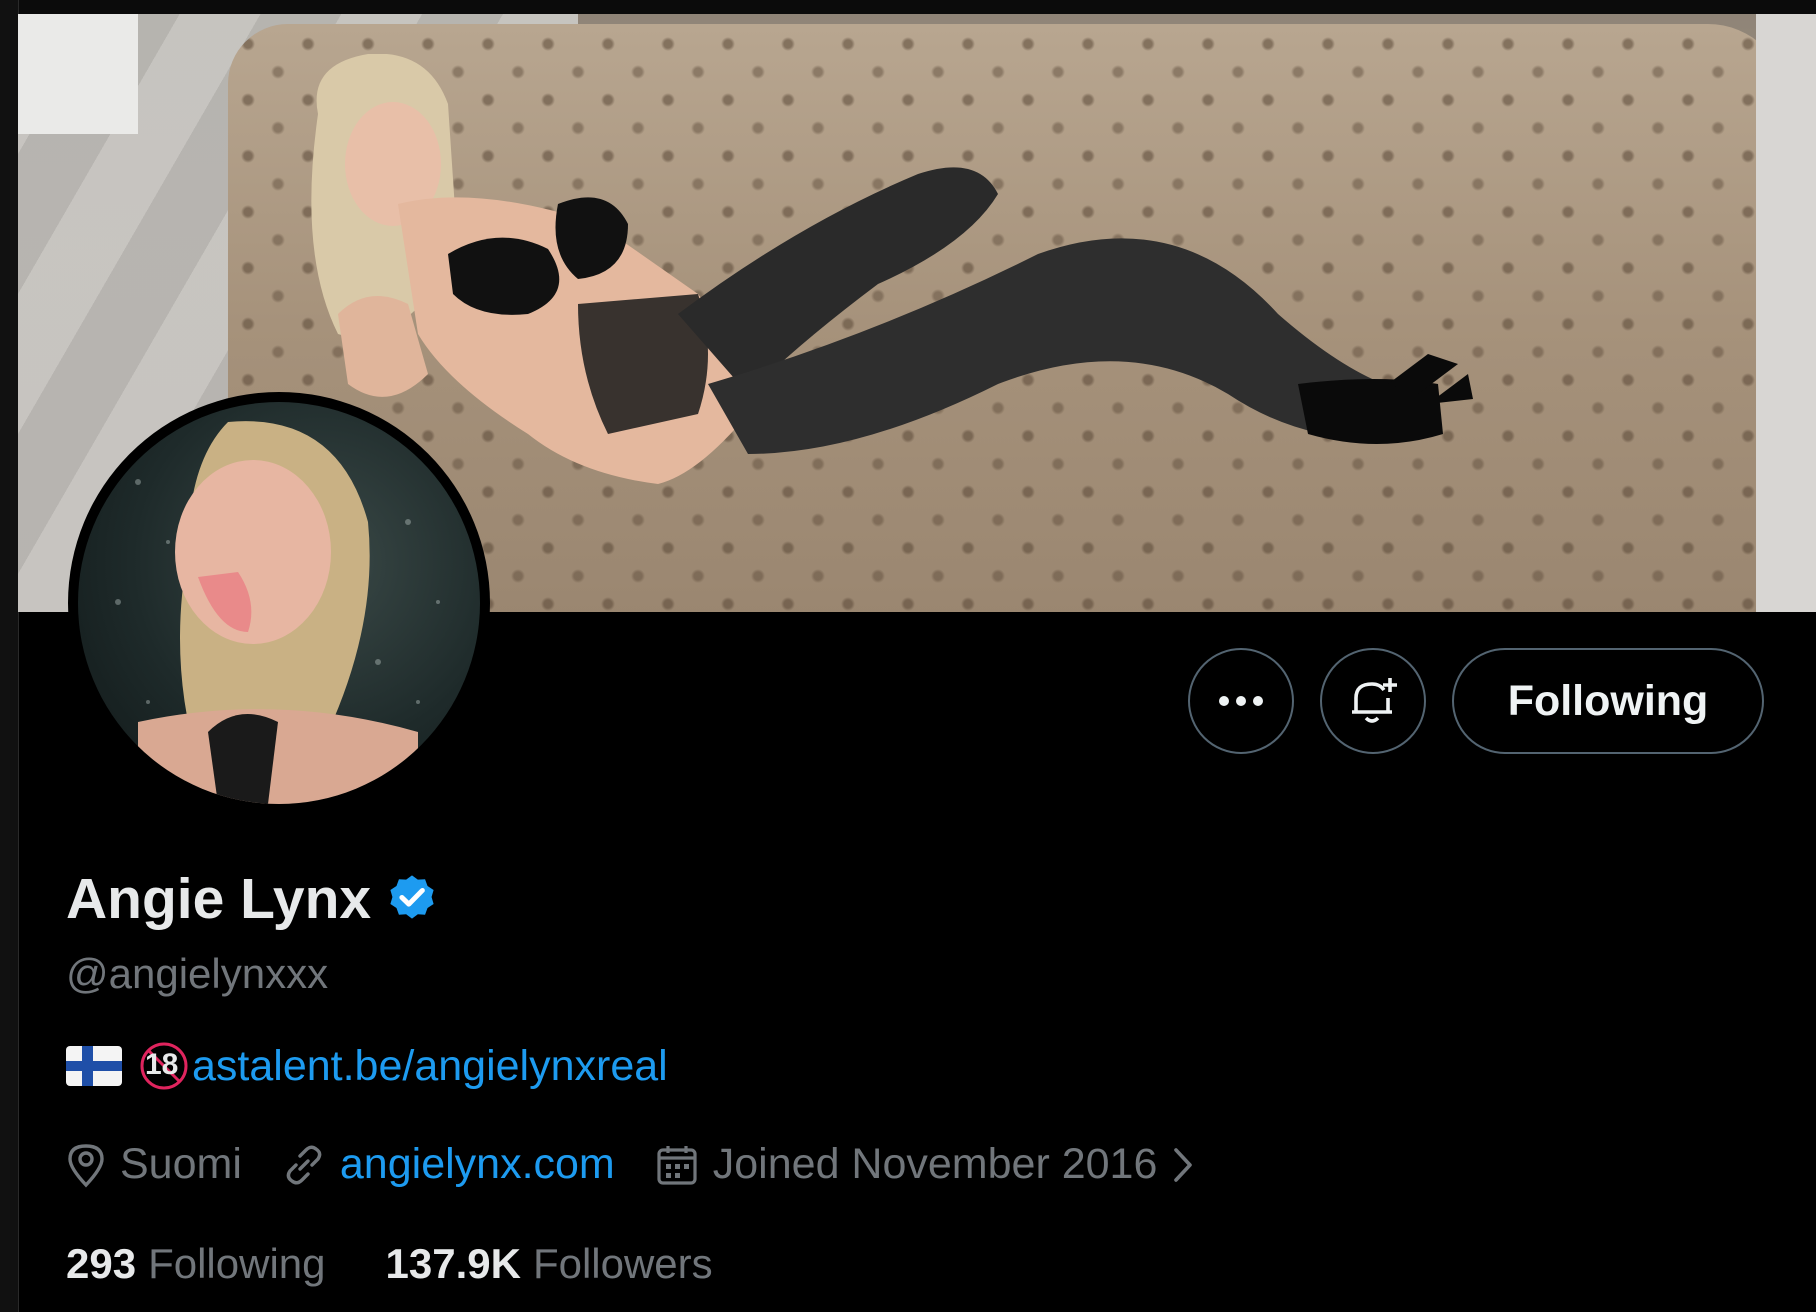  What do you see at coordinates (197, 973) in the screenshot?
I see `profile-handle: @angielynxxx` at bounding box center [197, 973].